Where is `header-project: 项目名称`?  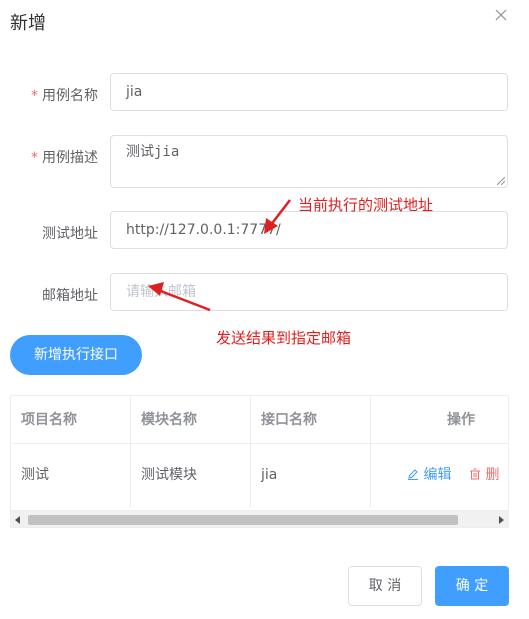 header-project: 项目名称 is located at coordinates (71, 420).